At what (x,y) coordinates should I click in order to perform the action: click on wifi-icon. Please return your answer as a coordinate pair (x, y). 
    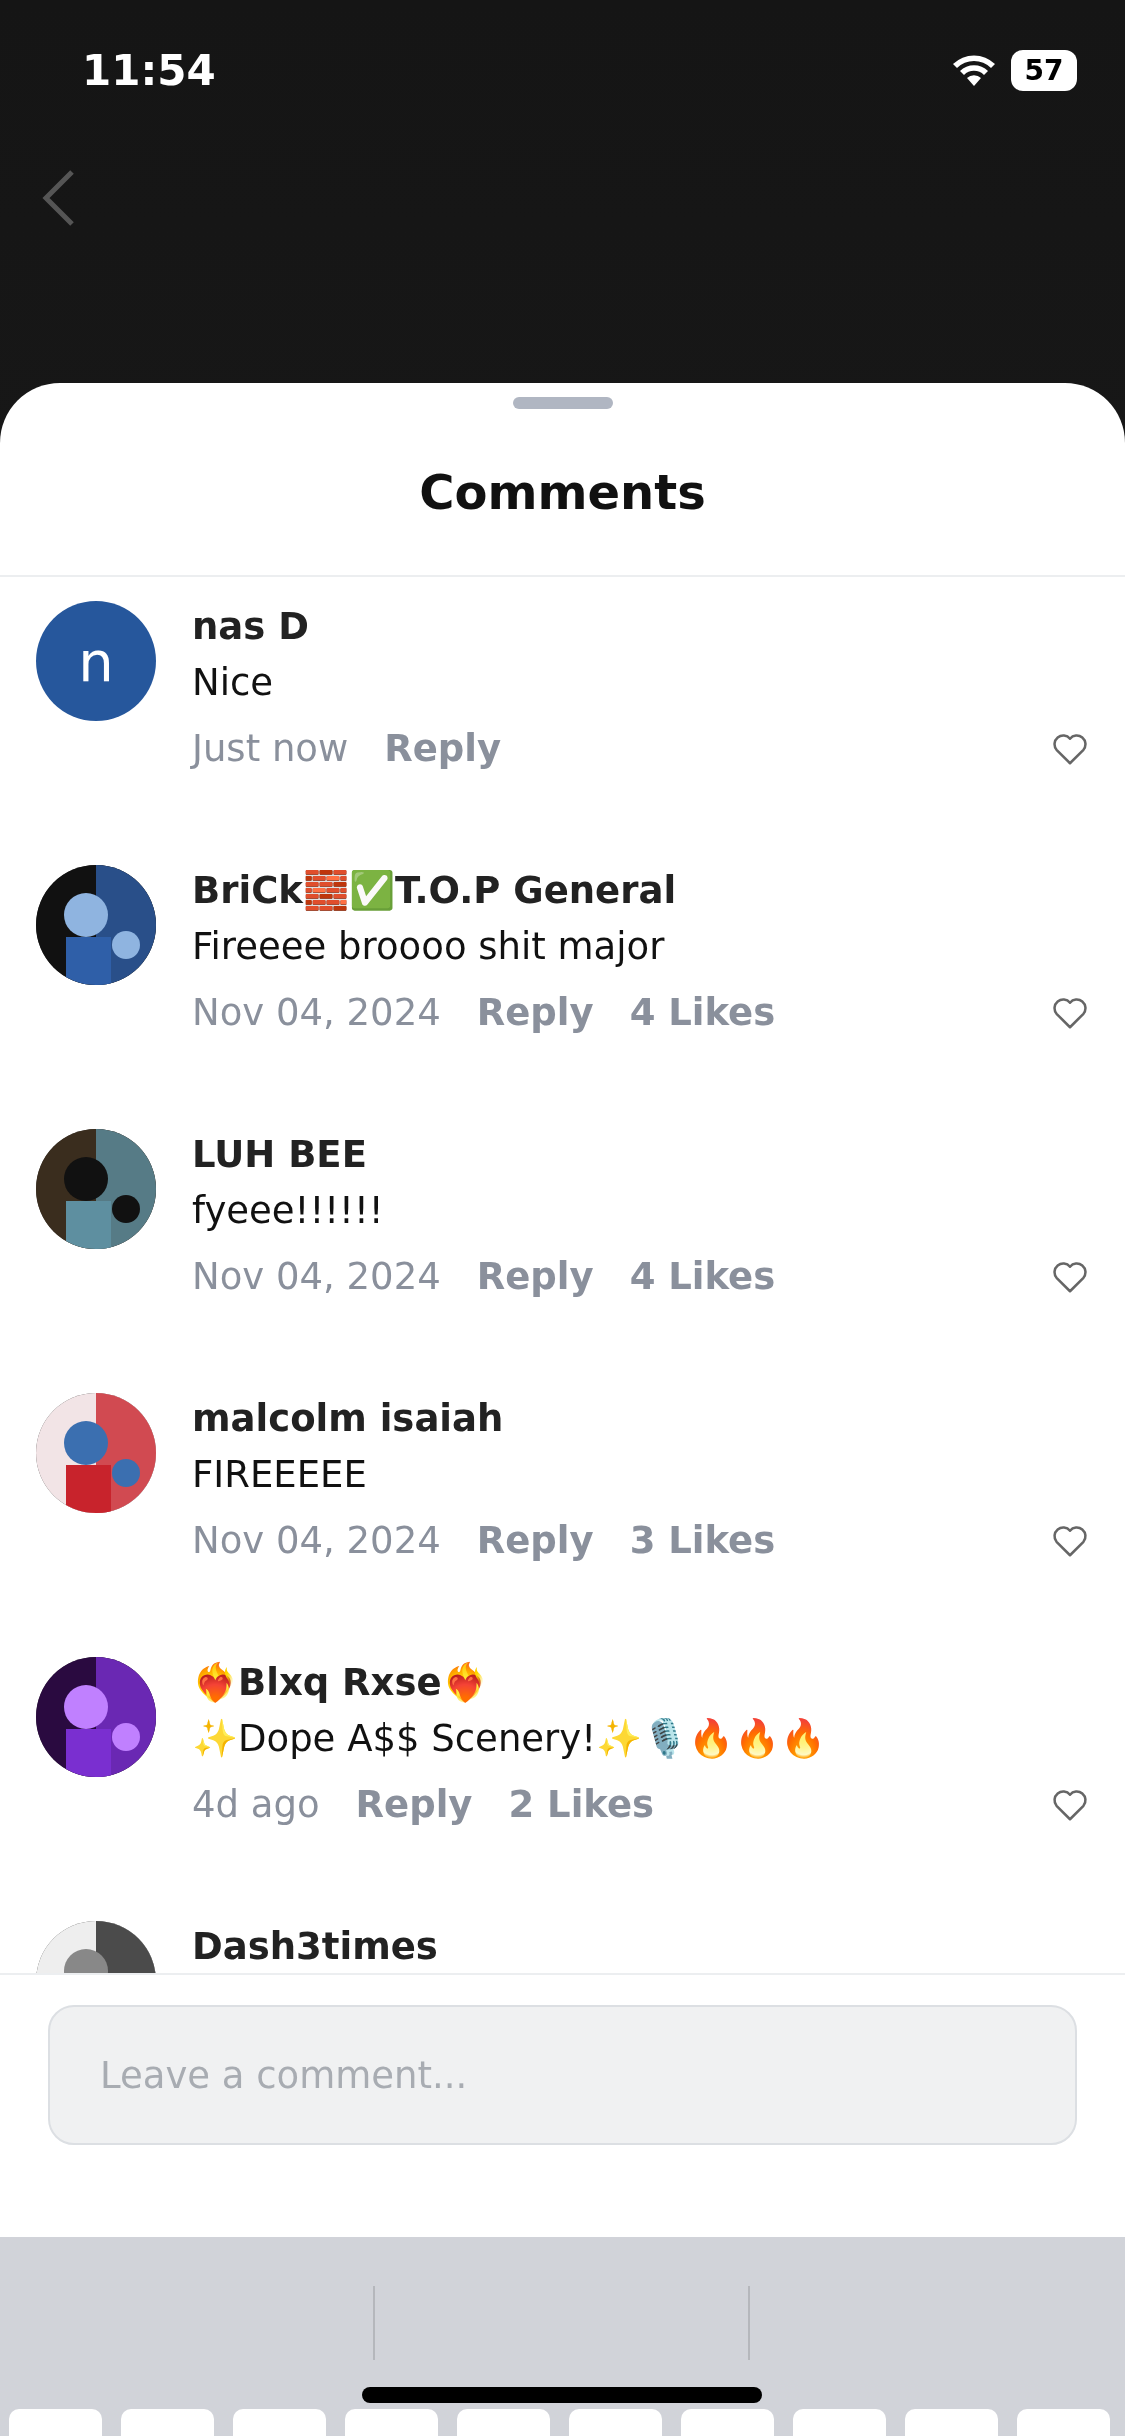
    Looking at the image, I should click on (974, 70).